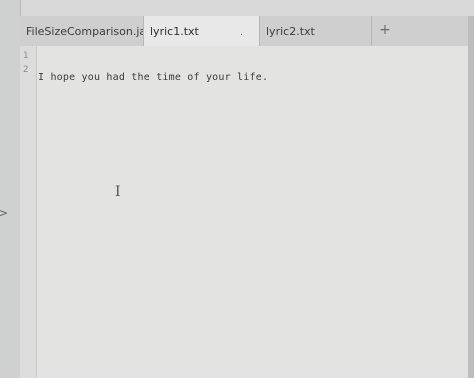  What do you see at coordinates (26, 70) in the screenshot?
I see `line-number: 2` at bounding box center [26, 70].